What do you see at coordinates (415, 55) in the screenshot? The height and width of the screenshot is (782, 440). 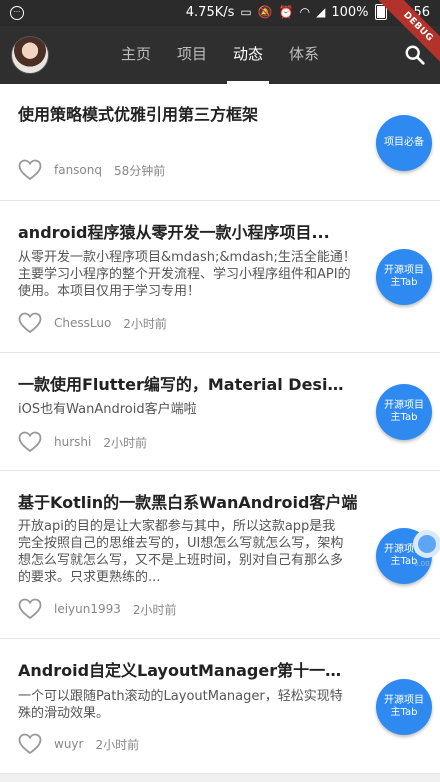 I see `search-icon` at bounding box center [415, 55].